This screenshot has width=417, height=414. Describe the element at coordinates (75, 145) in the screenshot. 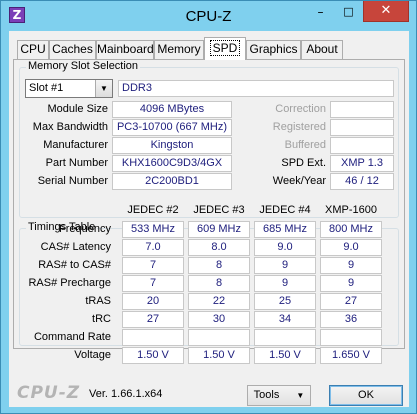

I see `manufacturer-label: Manufacturer` at that location.